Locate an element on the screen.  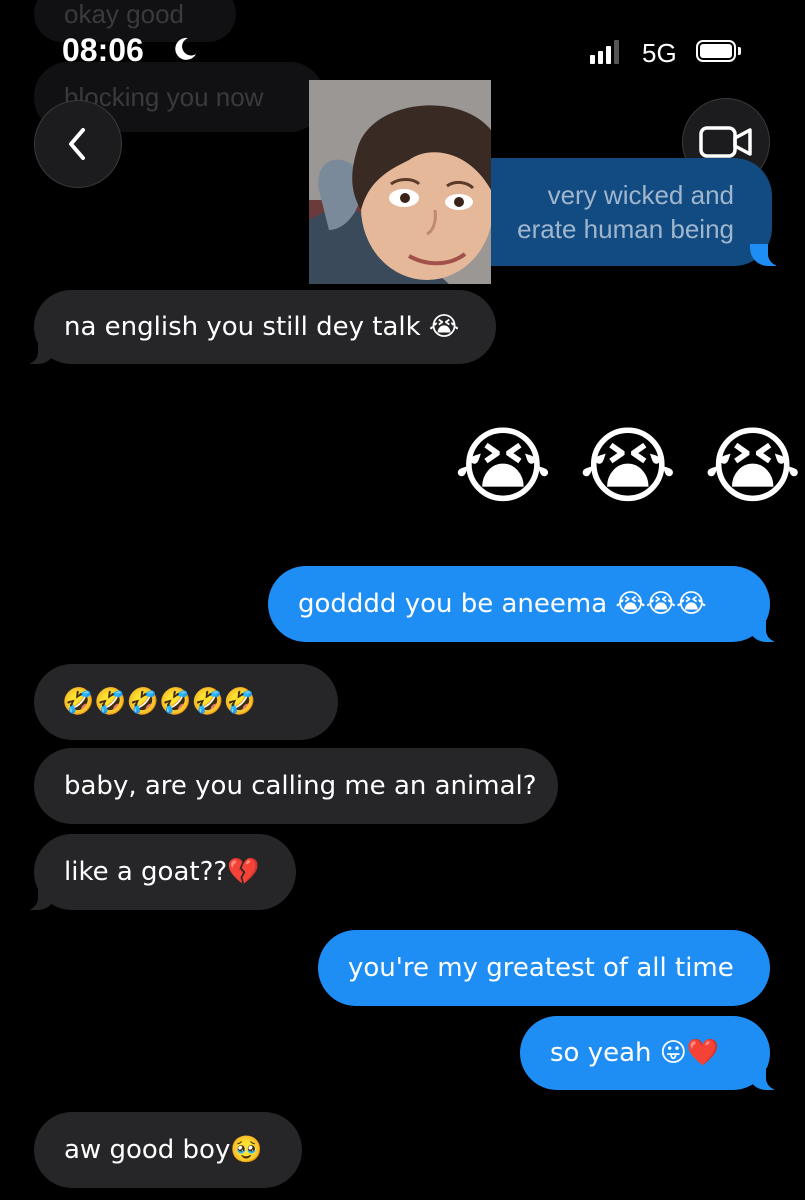
message-text: godddd you be aneema 😭😭😭 is located at coordinates (502, 604).